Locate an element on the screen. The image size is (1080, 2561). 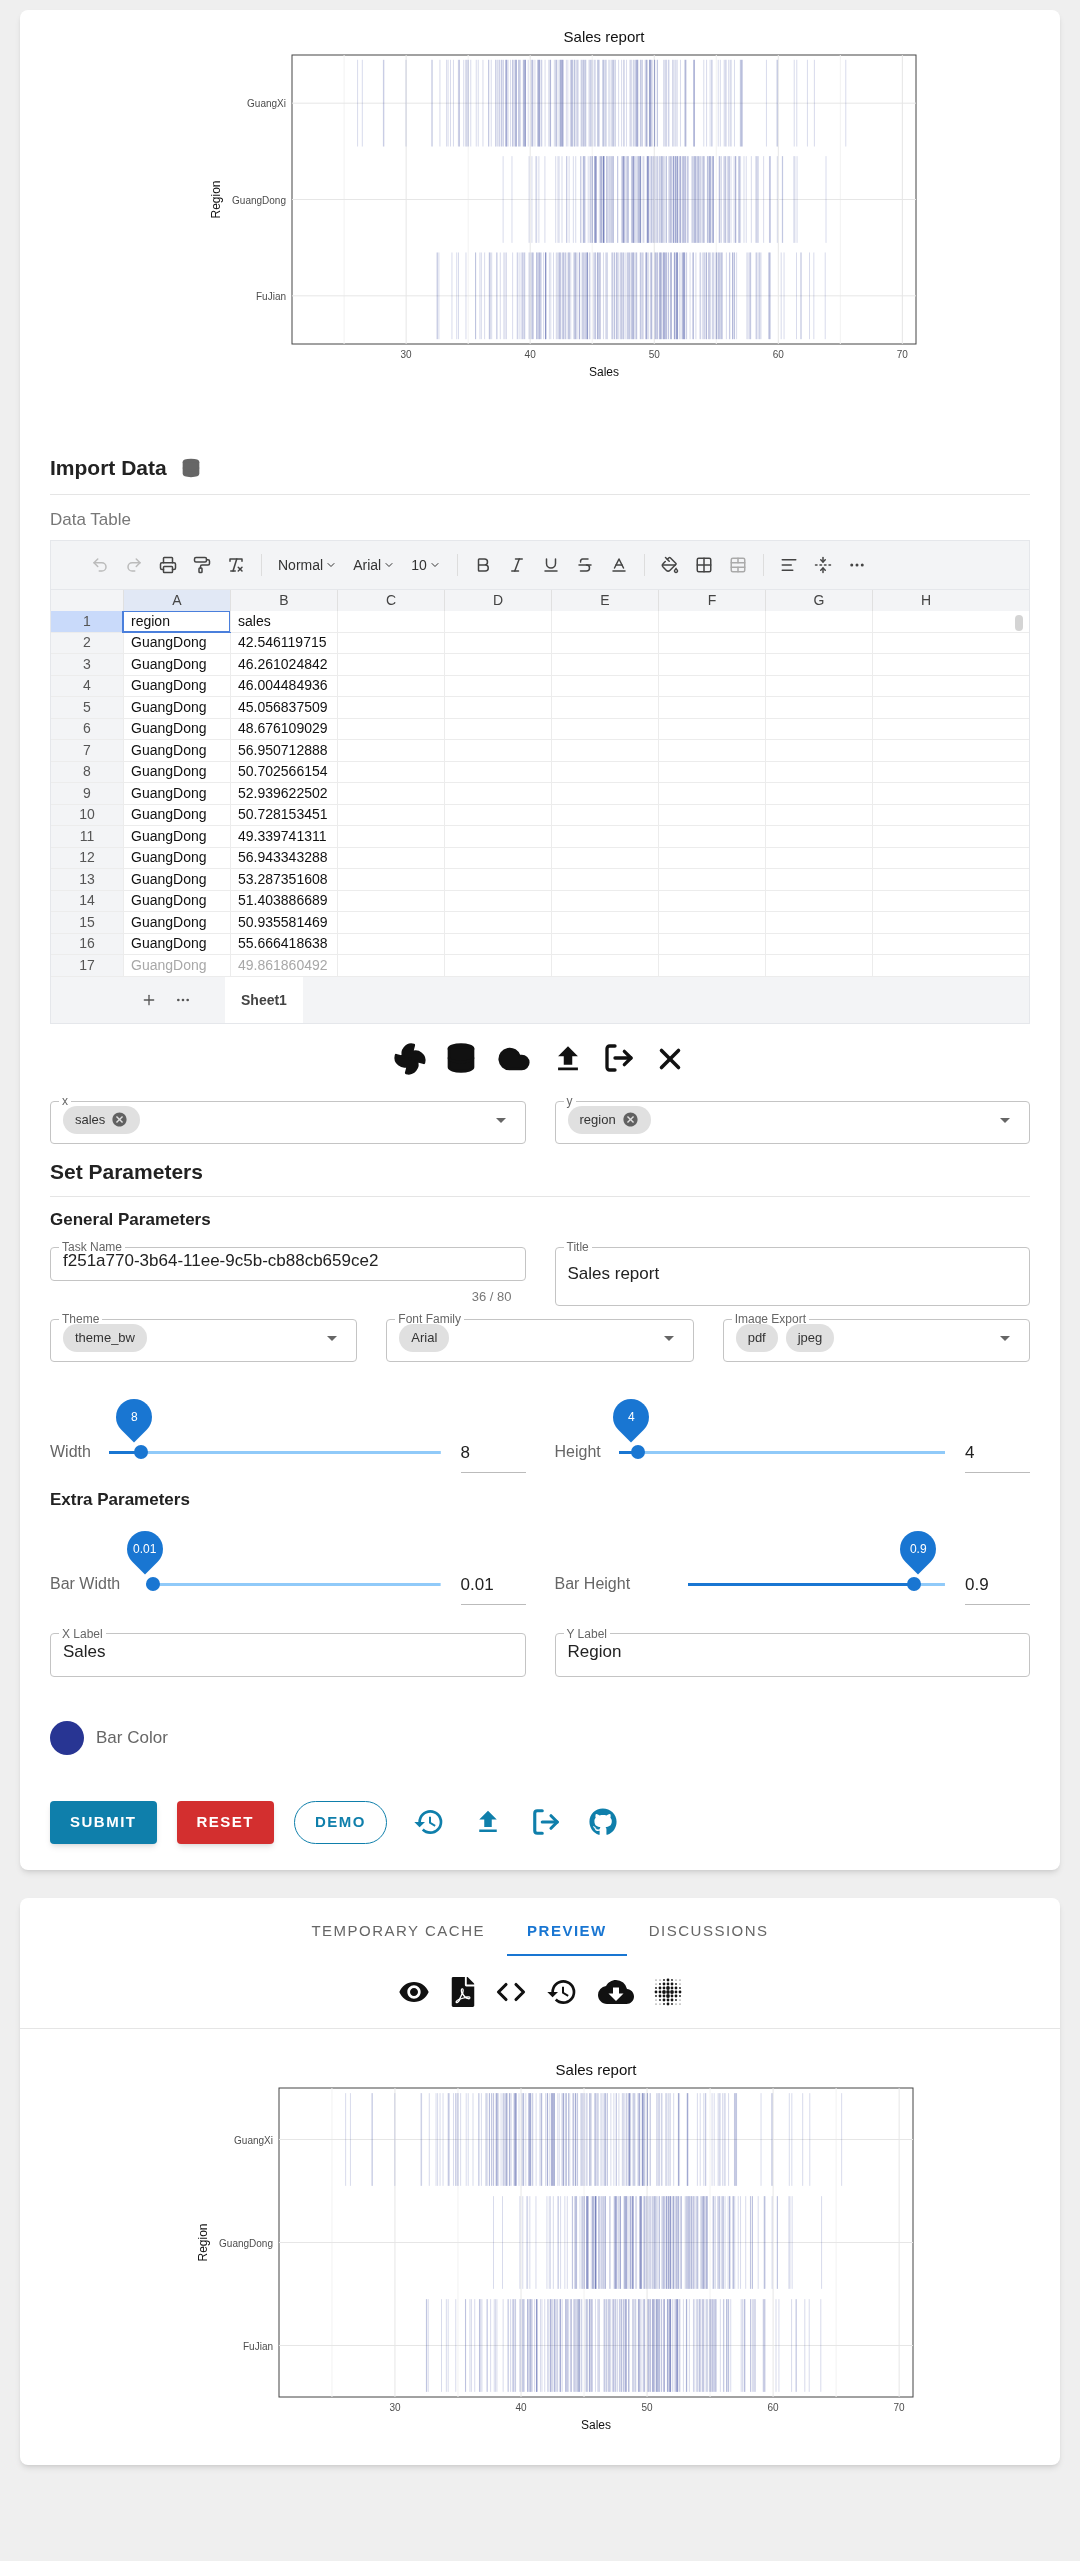
row-header: 2 is located at coordinates (87, 642).